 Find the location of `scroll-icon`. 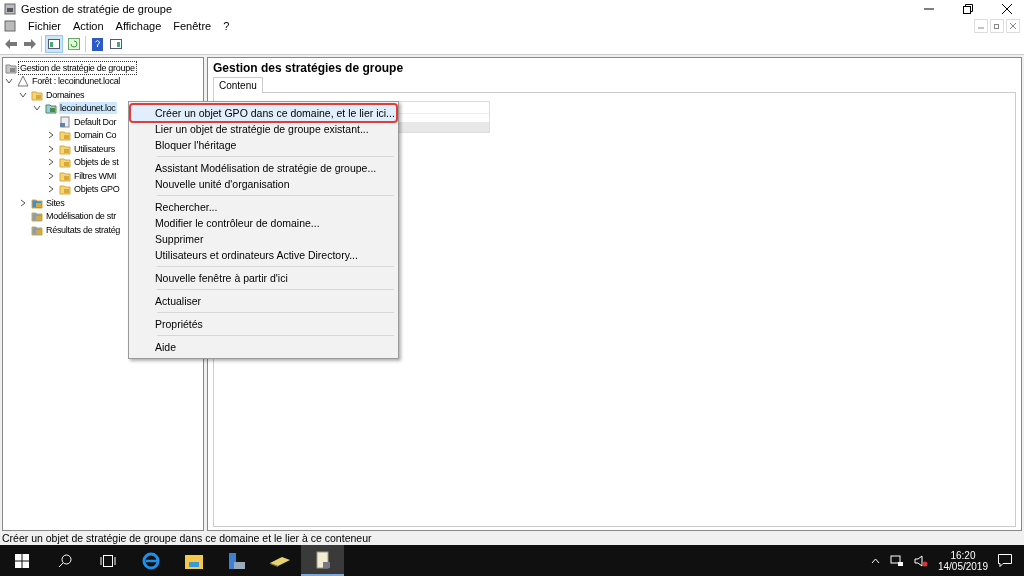

scroll-icon is located at coordinates (322, 560).